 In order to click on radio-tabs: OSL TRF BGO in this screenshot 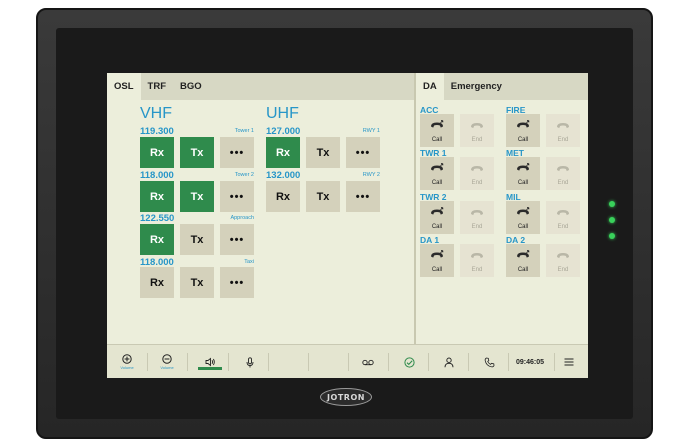, I will do `click(158, 86)`.